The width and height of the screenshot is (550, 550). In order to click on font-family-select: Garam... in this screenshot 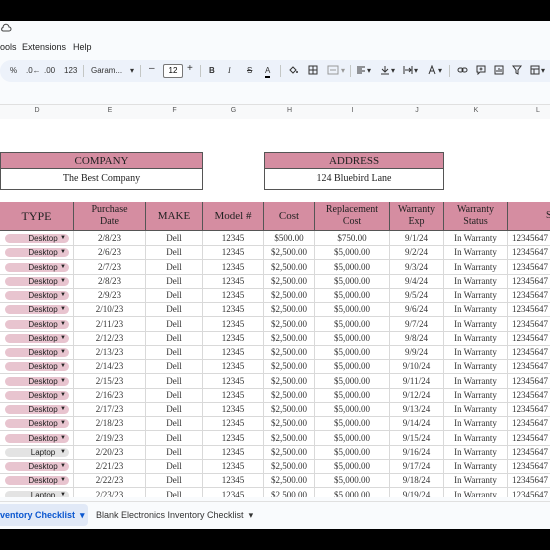, I will do `click(106, 71)`.